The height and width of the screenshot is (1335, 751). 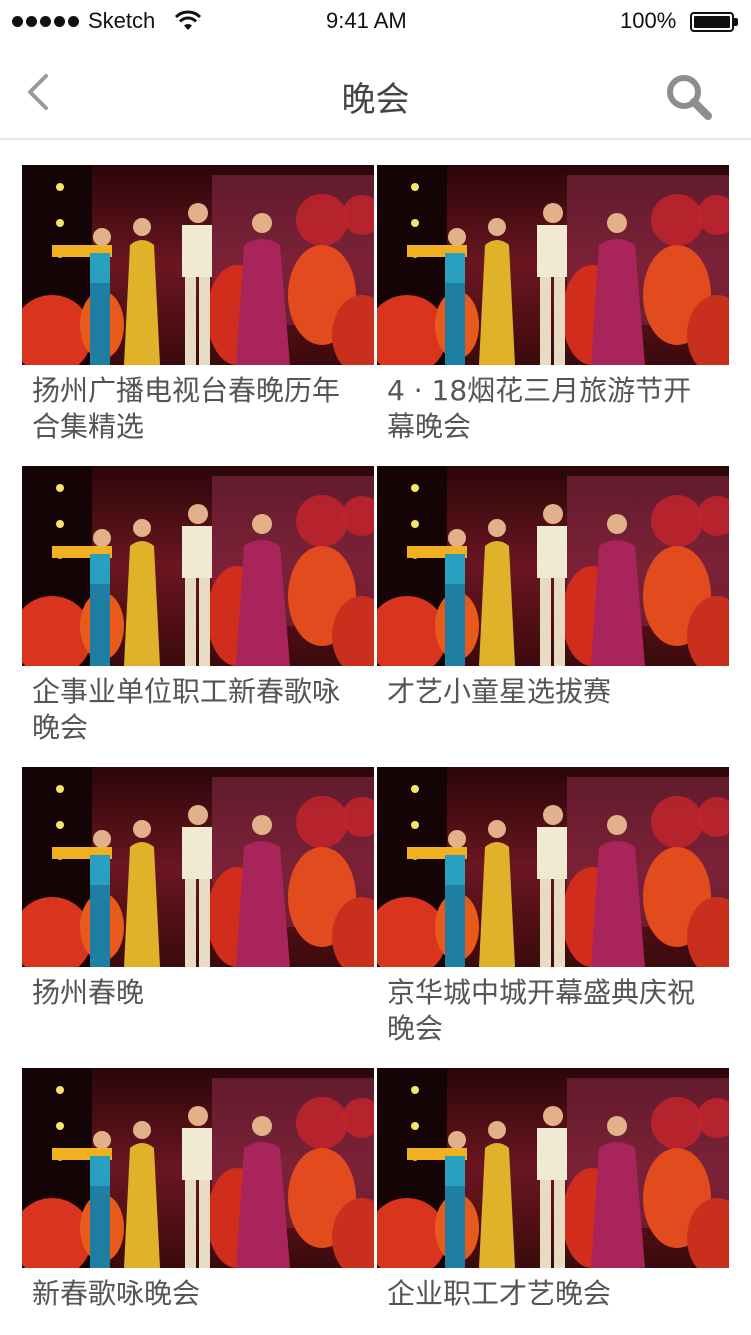 I want to click on program-title: 企业职工才艺晚会, so click(x=499, y=1293).